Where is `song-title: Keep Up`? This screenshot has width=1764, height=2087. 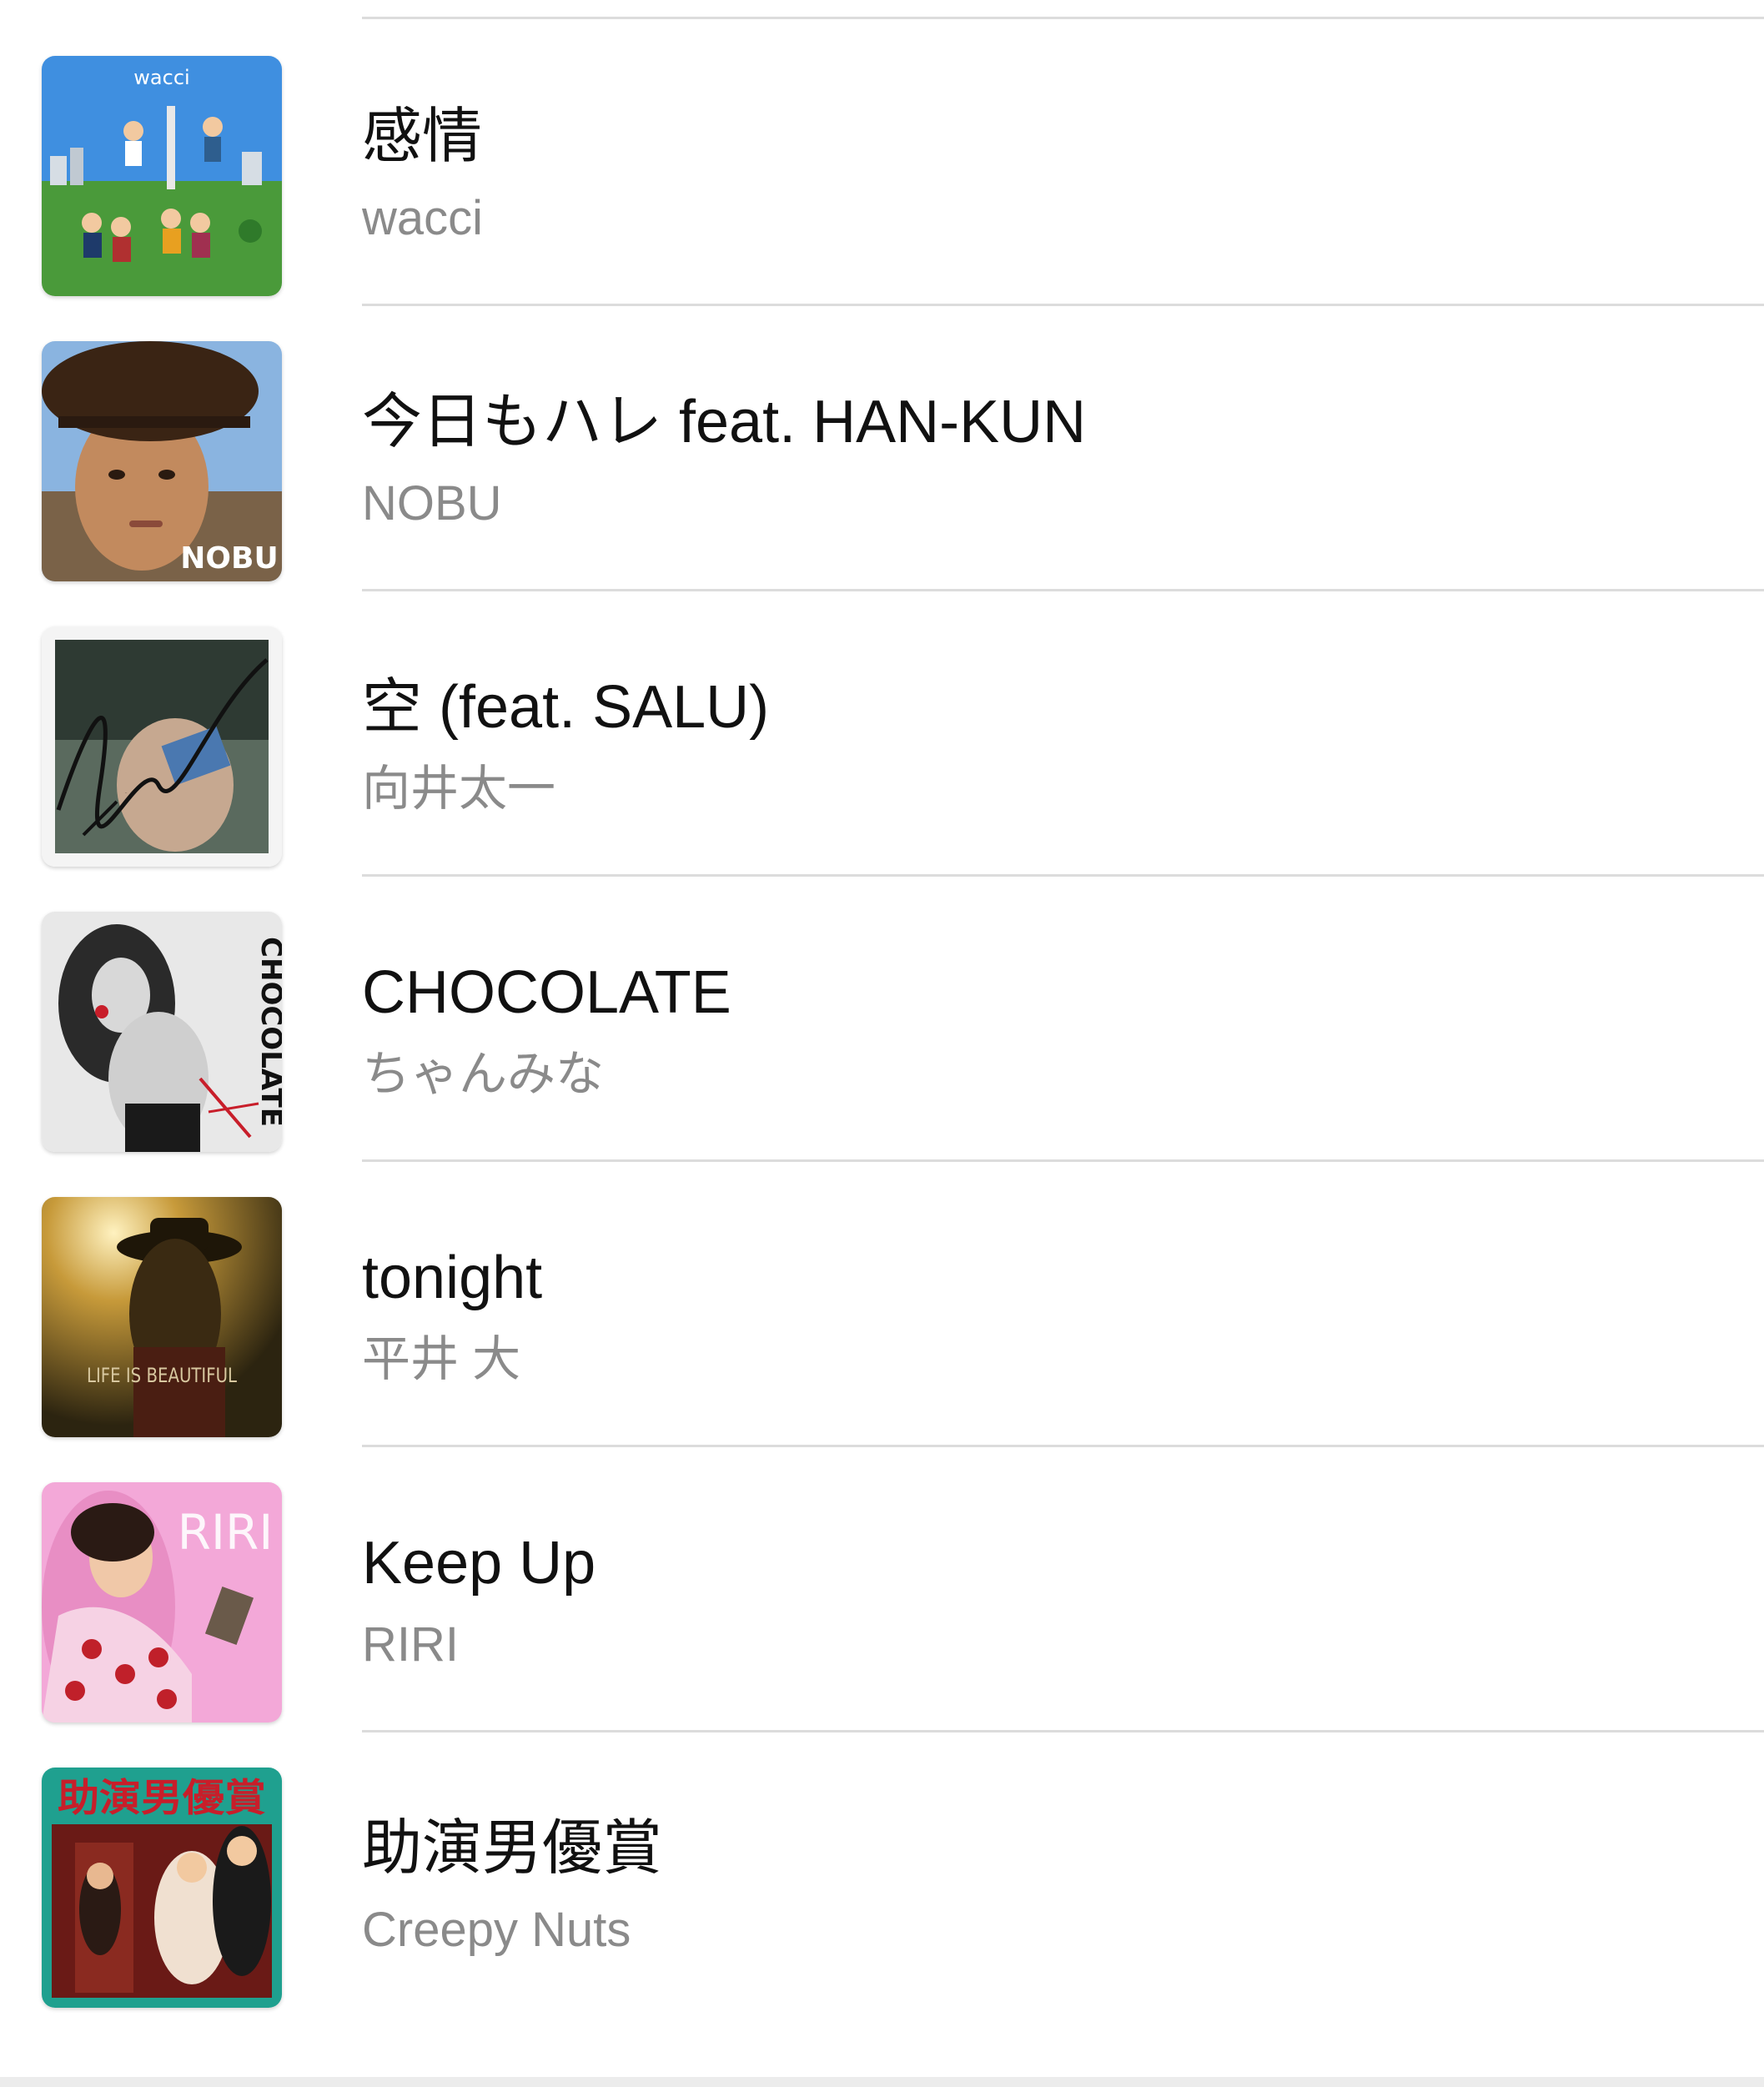 song-title: Keep Up is located at coordinates (479, 1563).